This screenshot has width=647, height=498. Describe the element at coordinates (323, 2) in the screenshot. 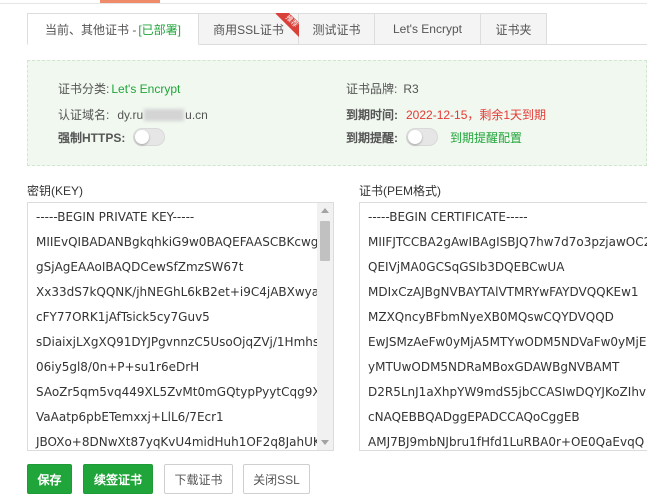

I see `top-divider` at that location.